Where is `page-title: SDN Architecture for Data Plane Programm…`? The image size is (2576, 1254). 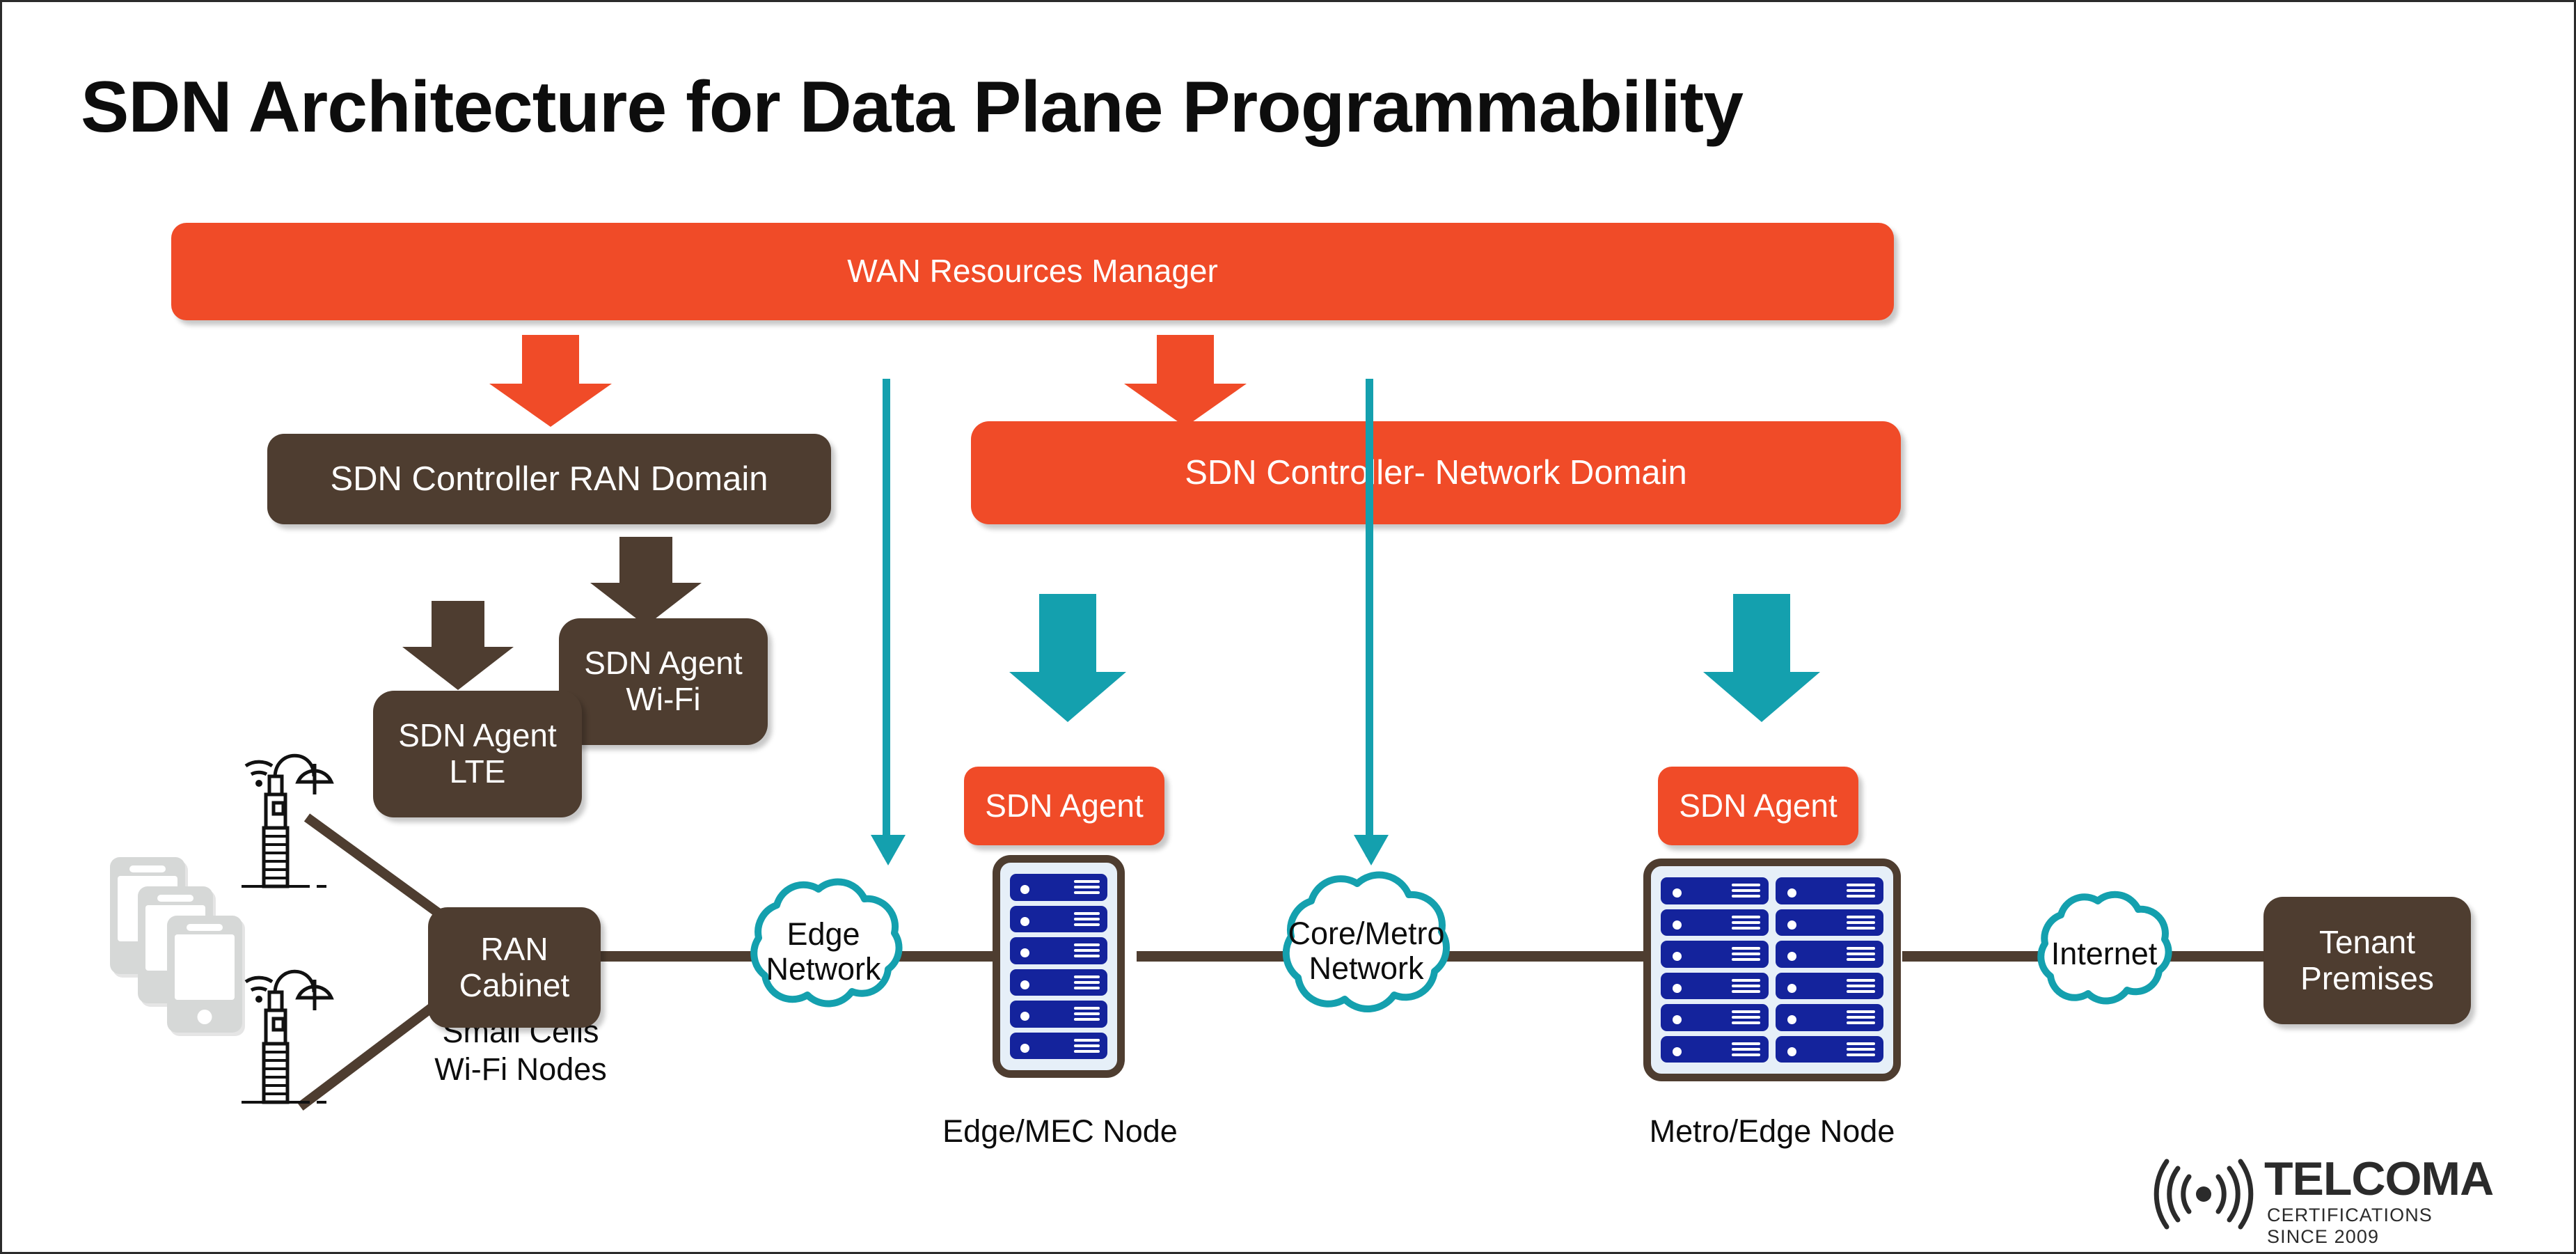 page-title: SDN Architecture for Data Plane Programm… is located at coordinates (912, 108).